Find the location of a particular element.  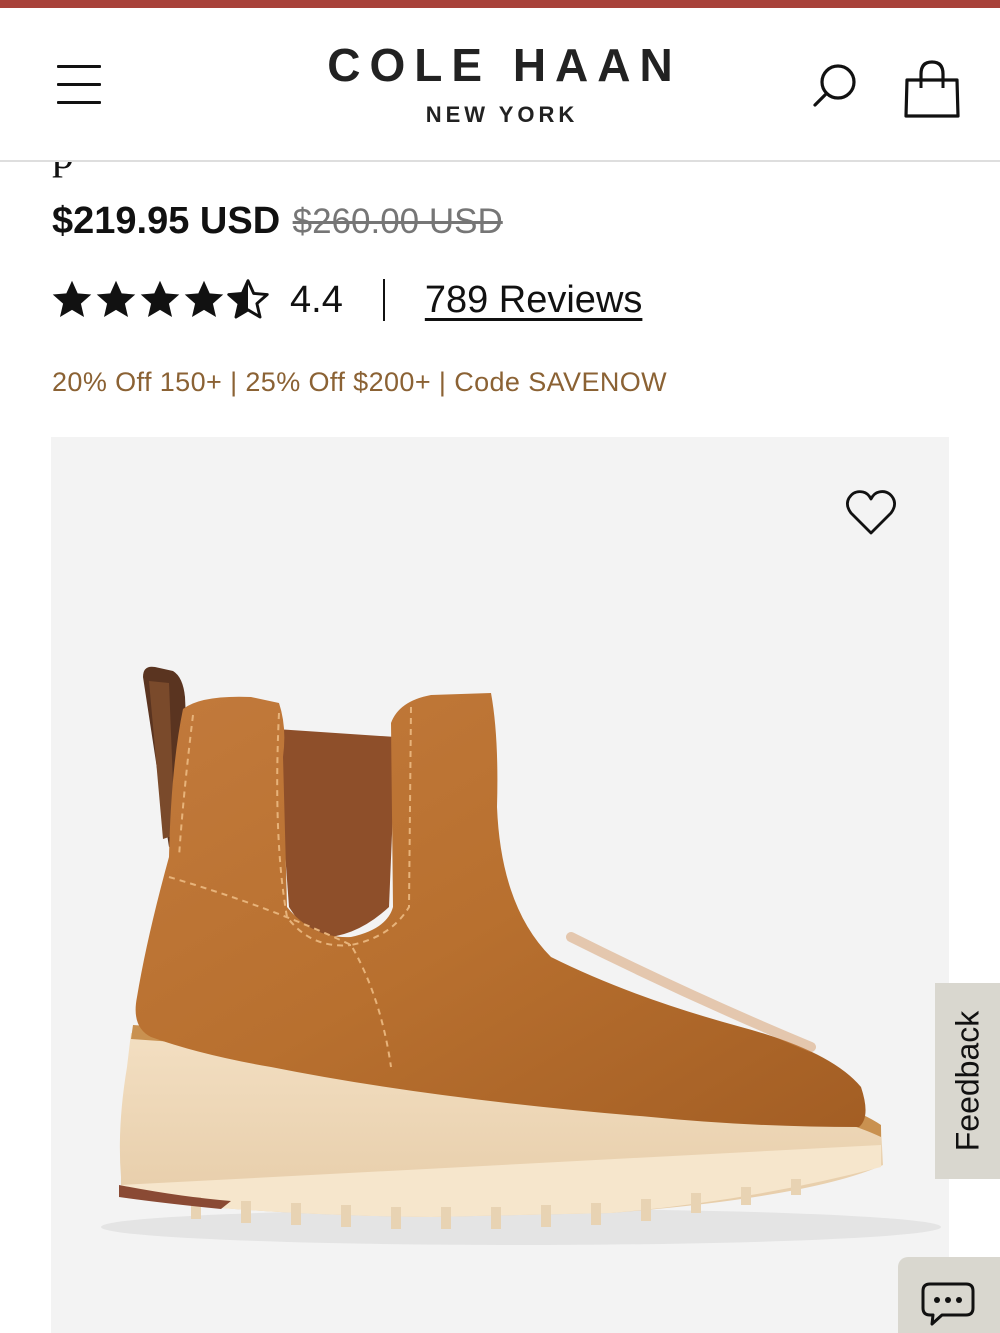

site-header: COLE HAAN NEW YORK is located at coordinates (500, 85).